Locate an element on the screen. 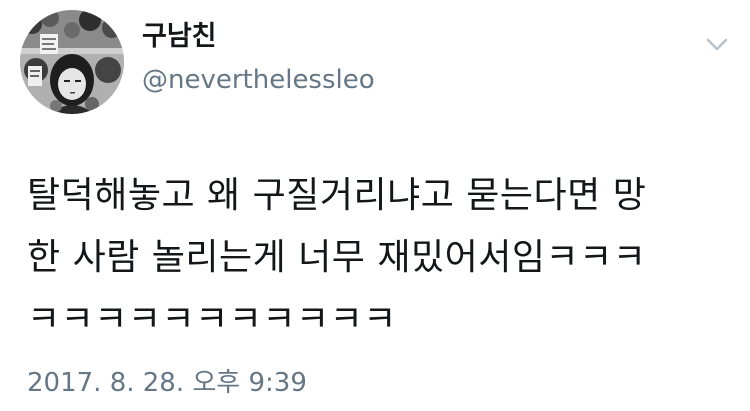 This screenshot has height=411, width=750. tweet-timestamp: 2017. 8. 28. 오후 9:39 is located at coordinates (167, 383).